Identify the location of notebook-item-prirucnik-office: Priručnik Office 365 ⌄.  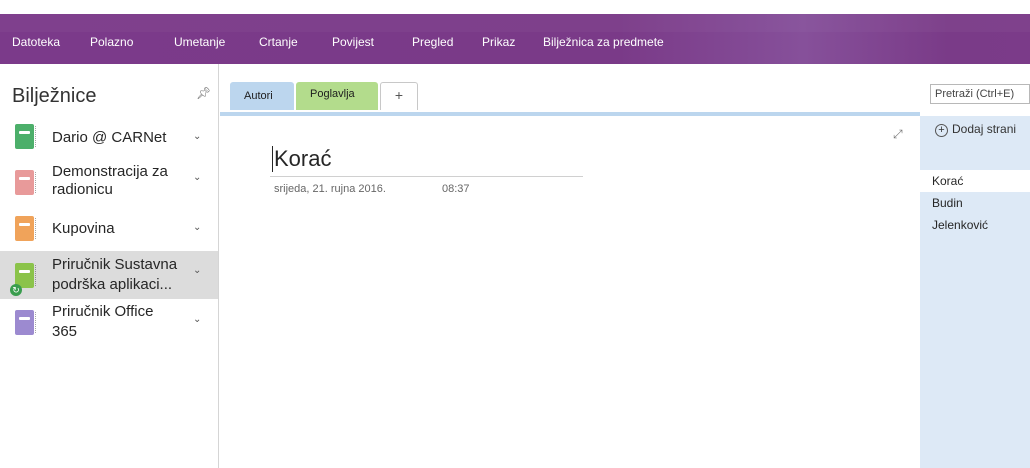
(109, 325).